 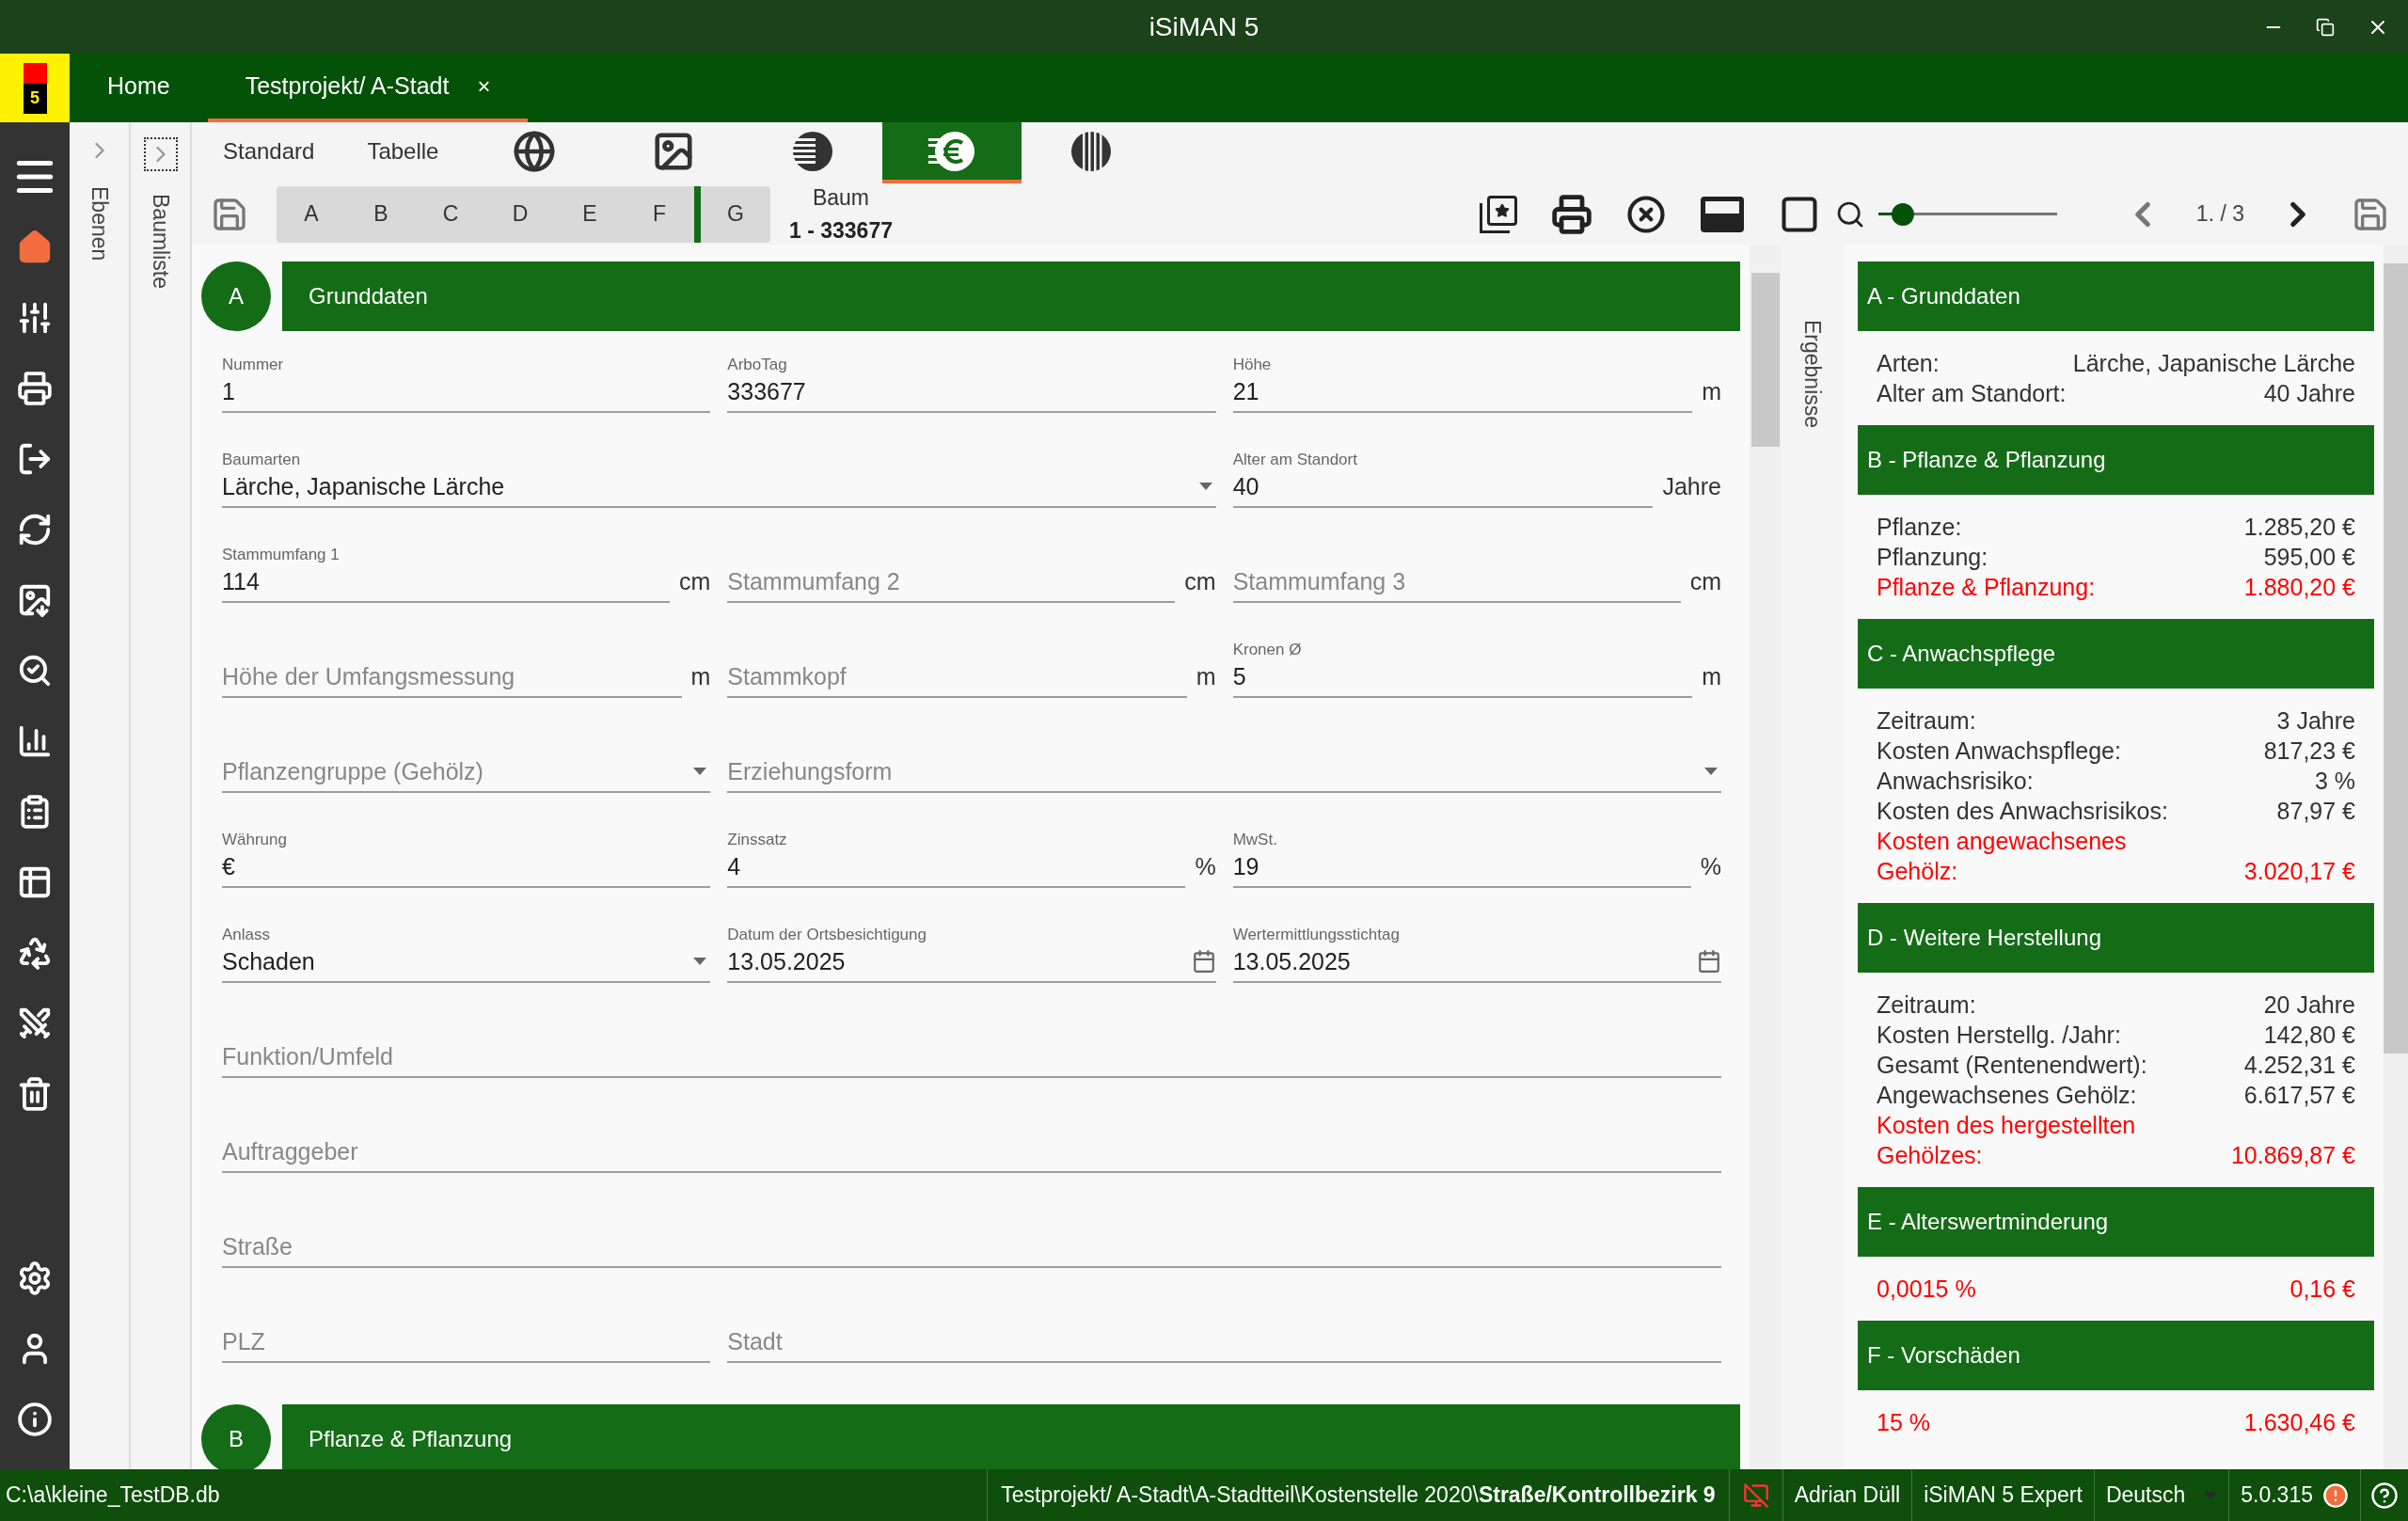 What do you see at coordinates (2309, 1005) in the screenshot?
I see `result-value: 20 Jahre` at bounding box center [2309, 1005].